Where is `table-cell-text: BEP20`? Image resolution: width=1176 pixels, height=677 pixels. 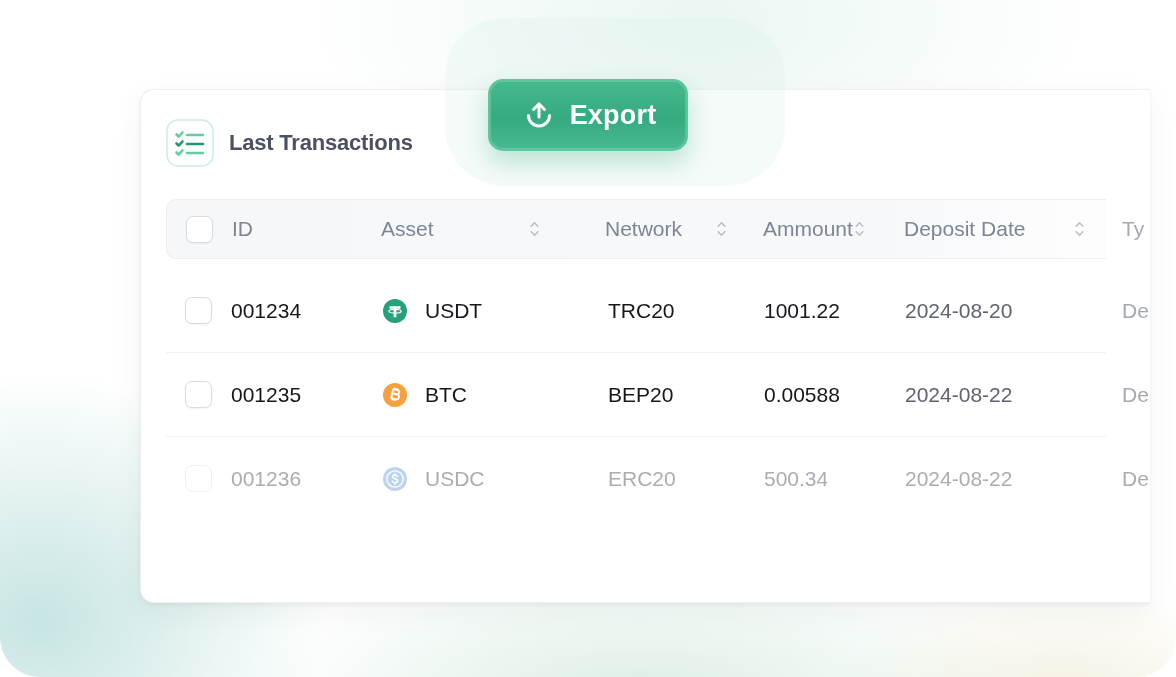 table-cell-text: BEP20 is located at coordinates (640, 394).